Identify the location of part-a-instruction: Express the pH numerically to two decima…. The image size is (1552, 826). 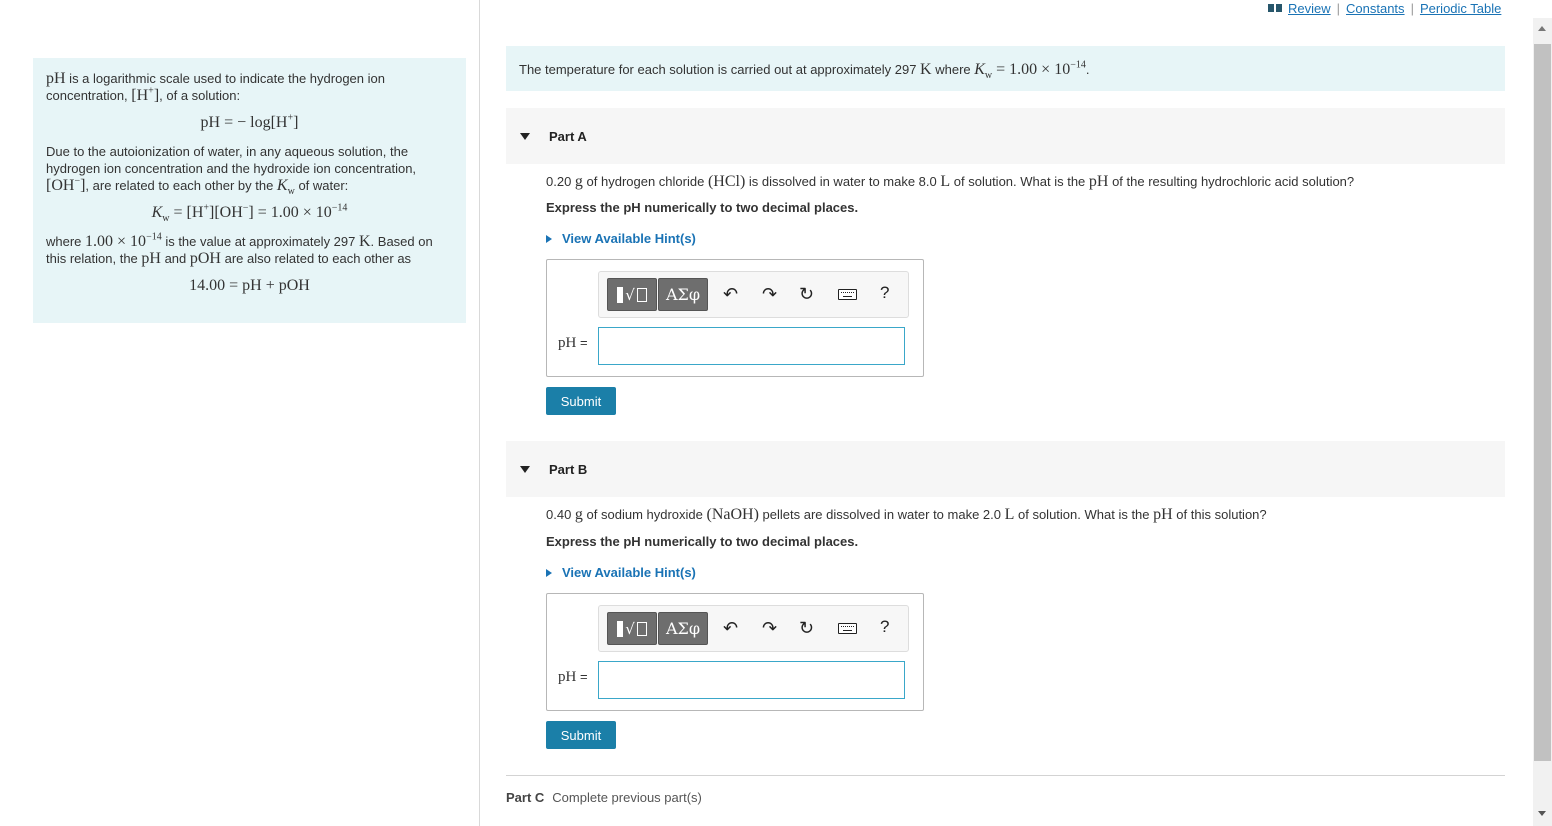
(702, 207).